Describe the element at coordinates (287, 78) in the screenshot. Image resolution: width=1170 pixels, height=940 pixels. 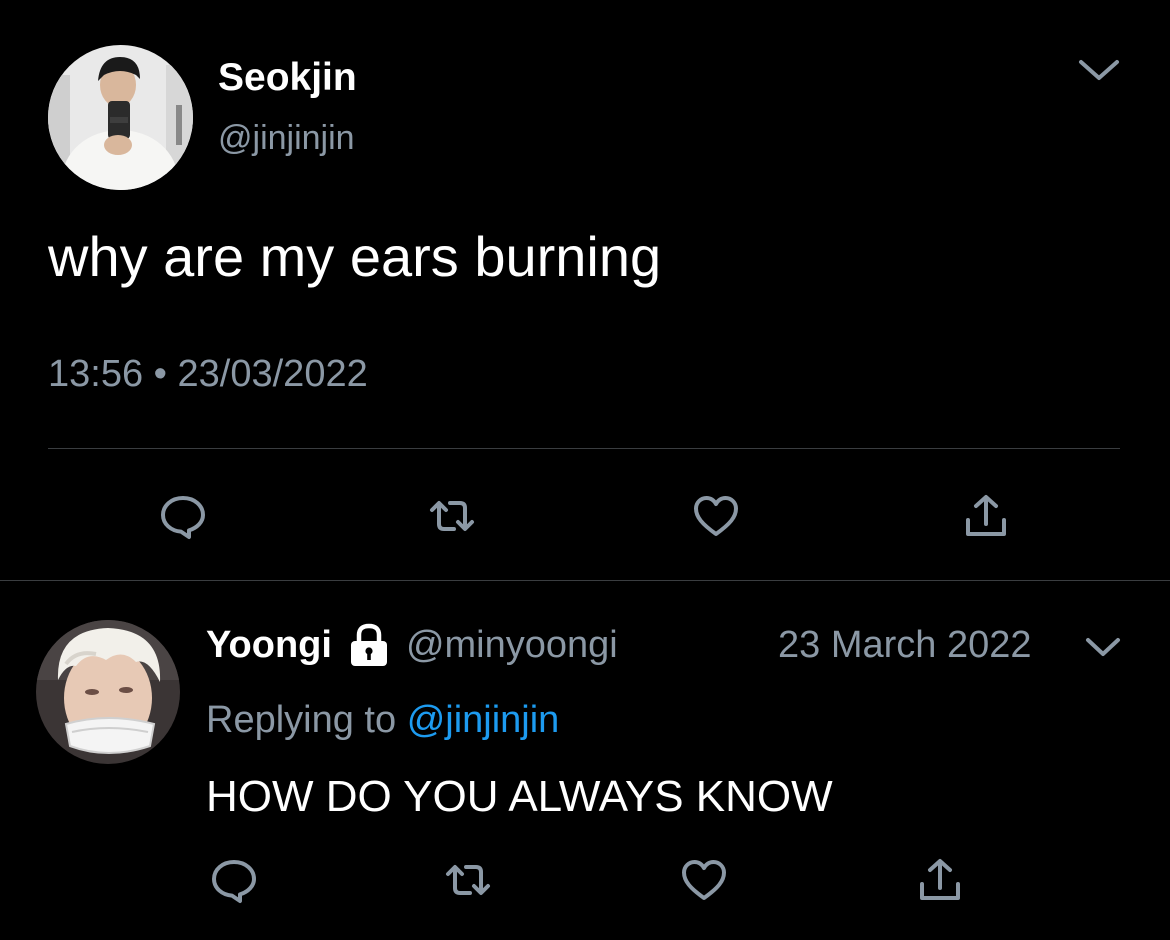
I see `main-display-name: Seokjin` at that location.